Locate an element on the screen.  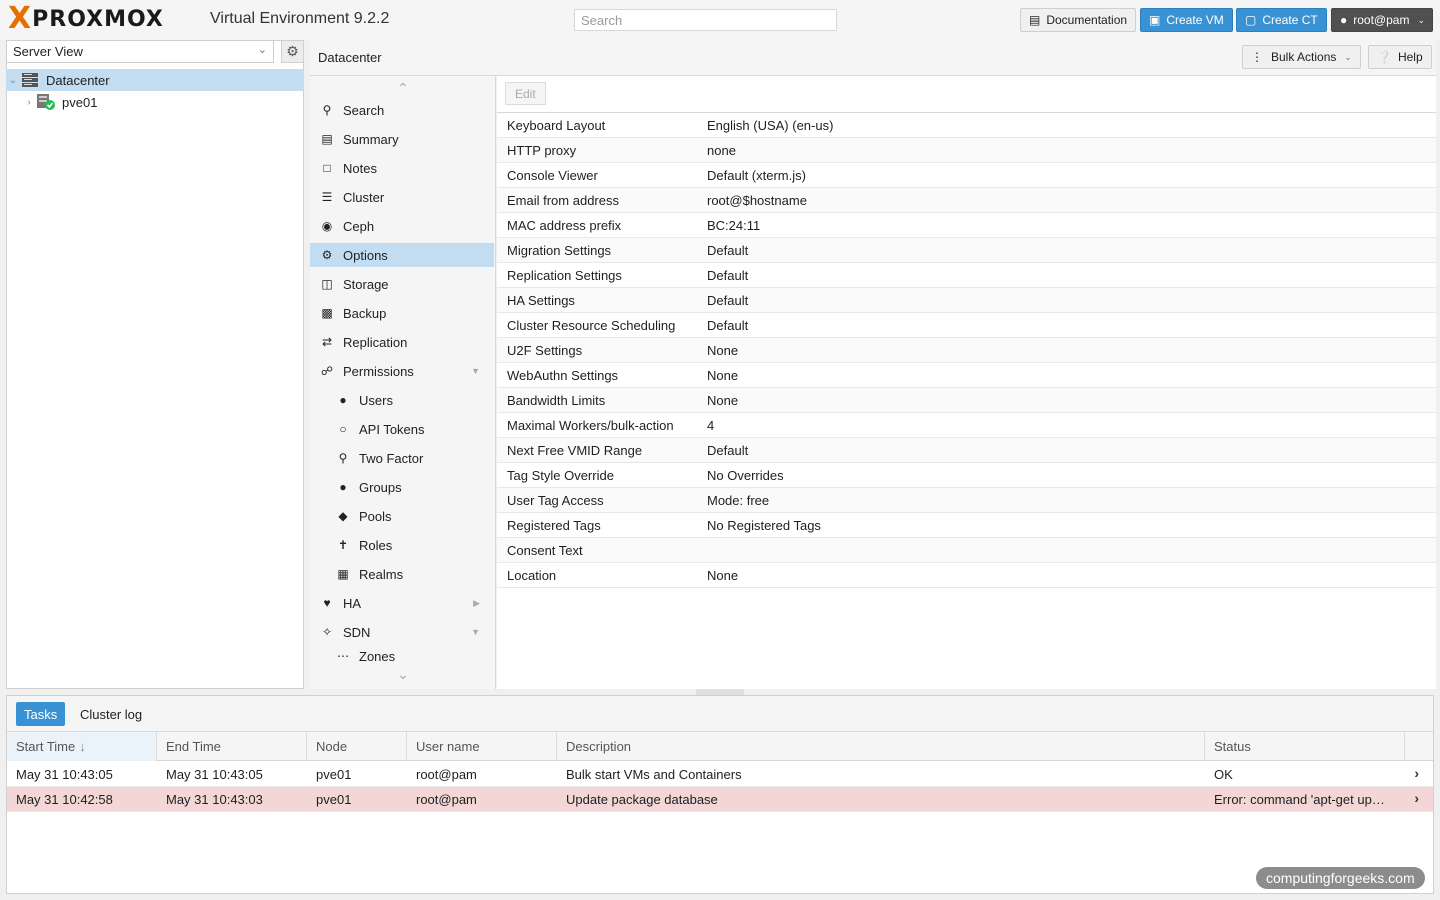
nav-item-summary: ▤ Summary is located at coordinates (402, 139).